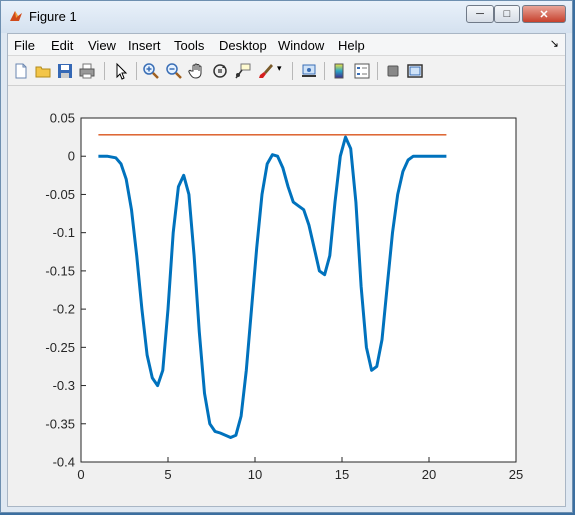  Describe the element at coordinates (266, 71) in the screenshot. I see `brush-icon` at that location.